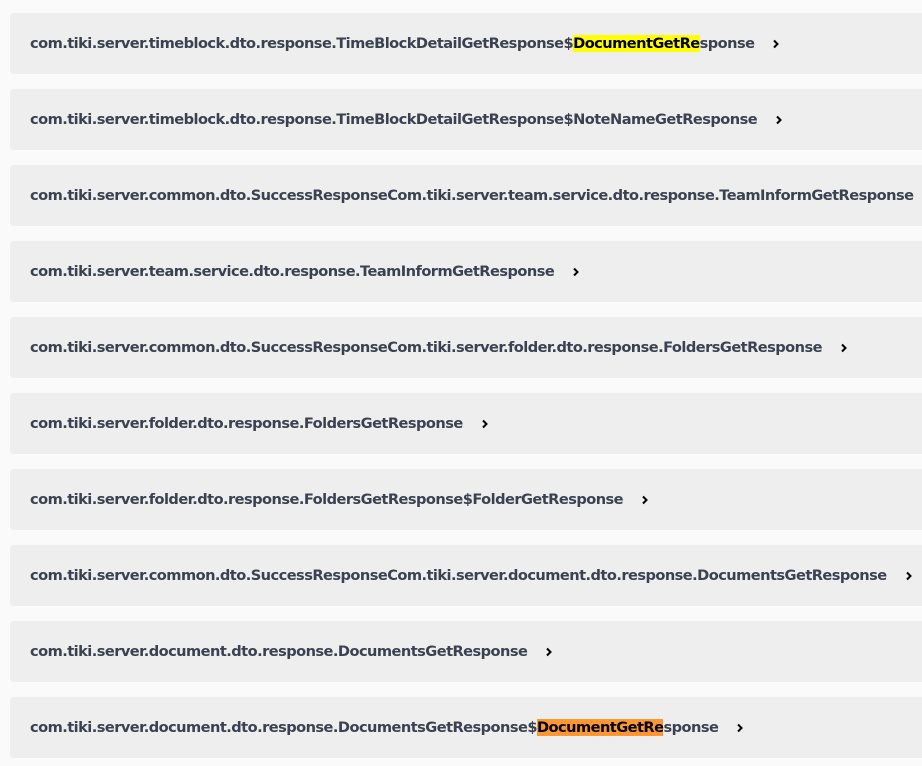 The width and height of the screenshot is (922, 766). I want to click on search-match-highlight: DocumentGetRe, so click(636, 43).